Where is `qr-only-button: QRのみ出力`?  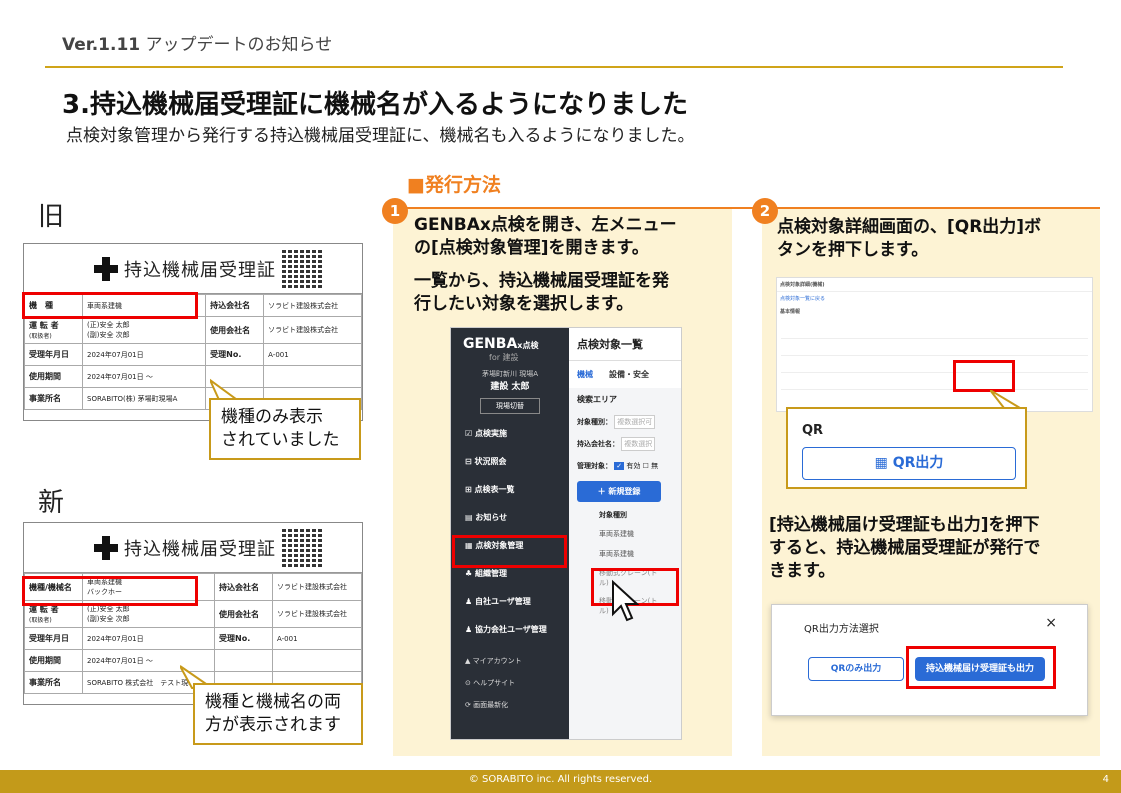 qr-only-button: QRのみ出力 is located at coordinates (856, 669).